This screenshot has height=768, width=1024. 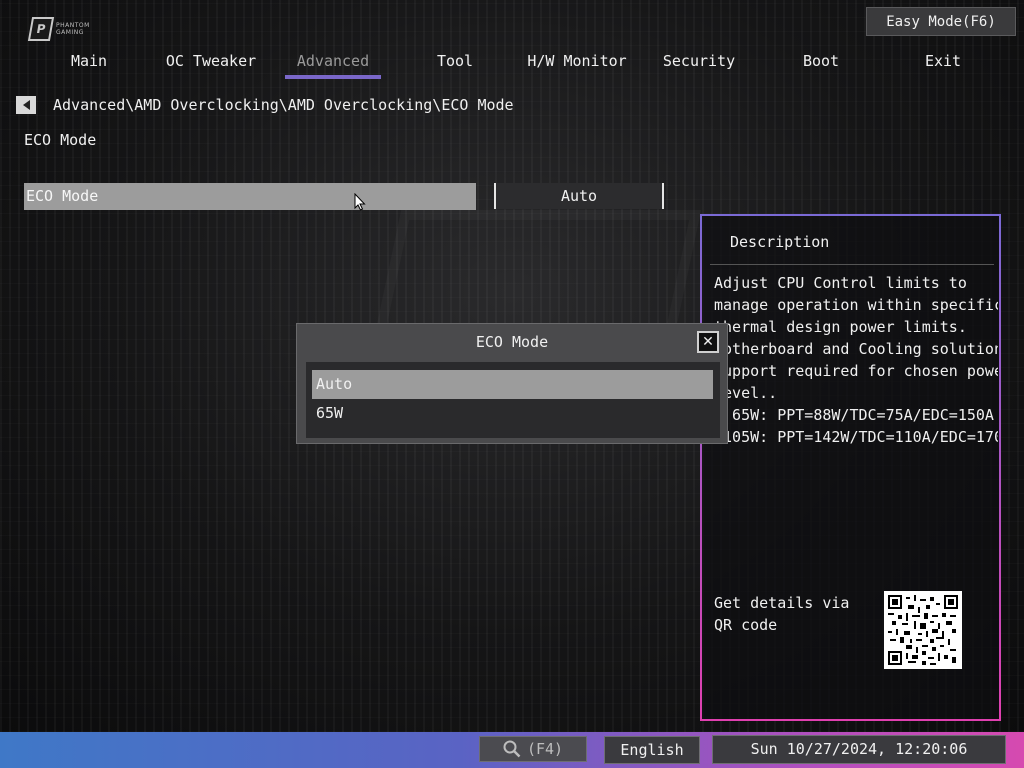 I want to click on logo-text: PHANTOM GAMING, so click(x=73, y=29).